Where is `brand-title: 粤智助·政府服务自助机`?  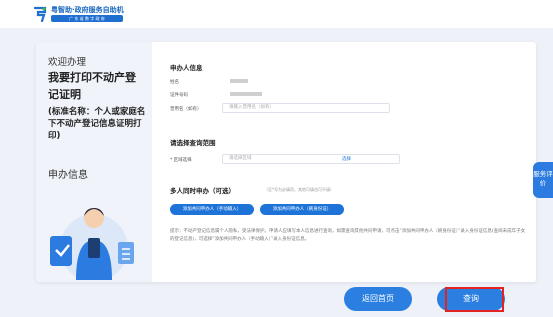
brand-title: 粤智助·政府服务自助机 is located at coordinates (87, 10).